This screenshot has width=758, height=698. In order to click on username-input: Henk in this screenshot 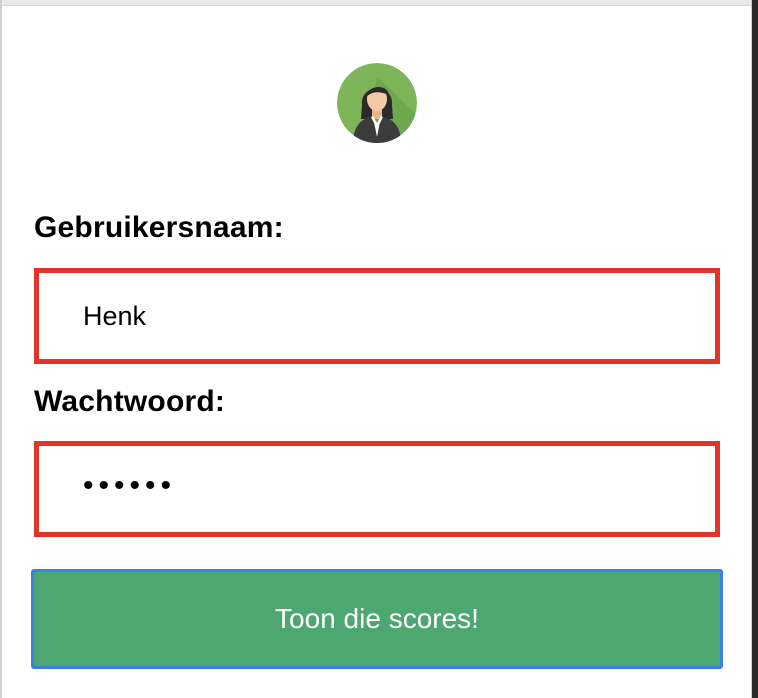, I will do `click(377, 316)`.